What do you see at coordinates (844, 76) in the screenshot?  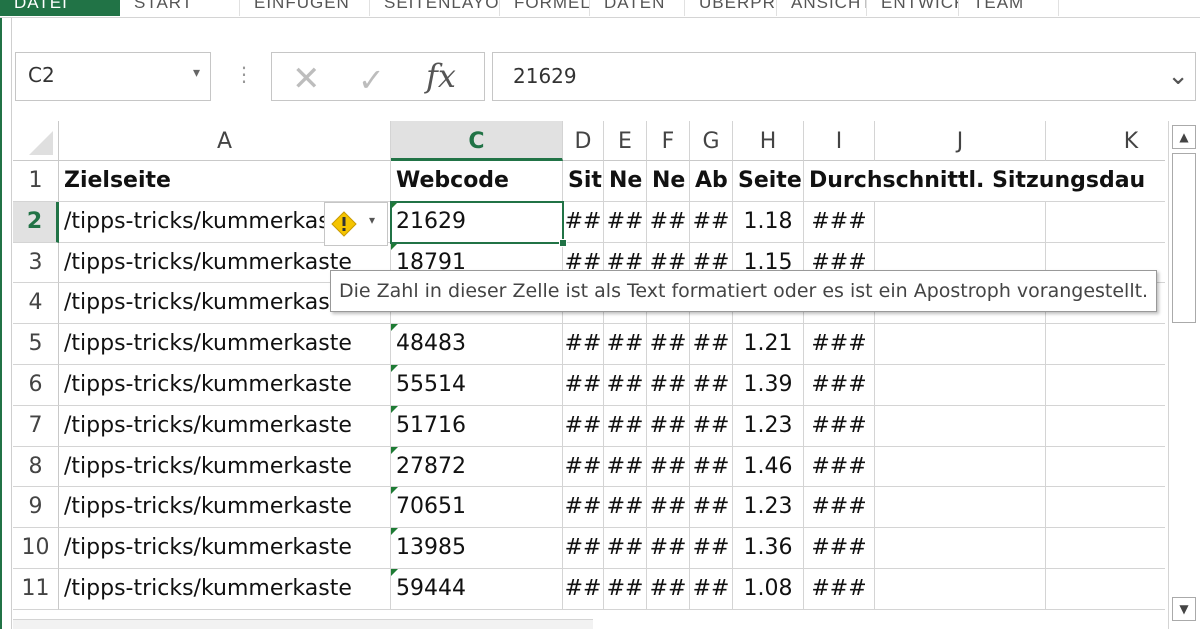 I see `formula-input: 21629 ⌄` at bounding box center [844, 76].